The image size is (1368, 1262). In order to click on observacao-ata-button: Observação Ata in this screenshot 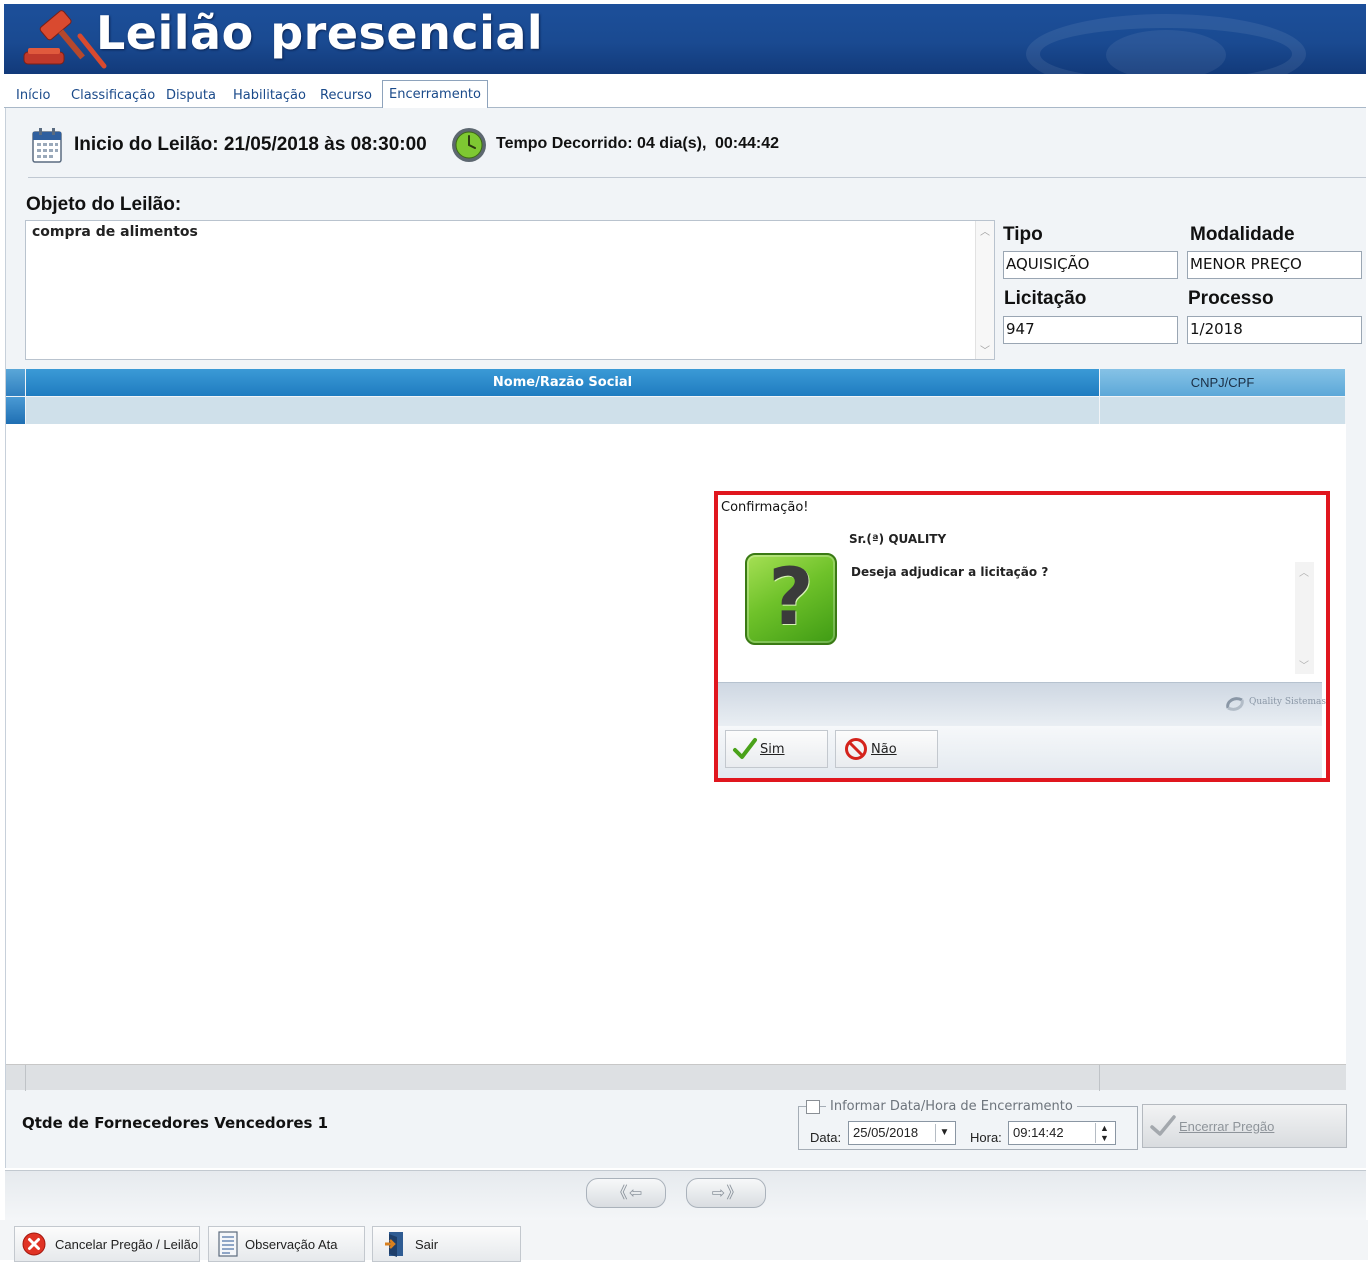, I will do `click(286, 1244)`.